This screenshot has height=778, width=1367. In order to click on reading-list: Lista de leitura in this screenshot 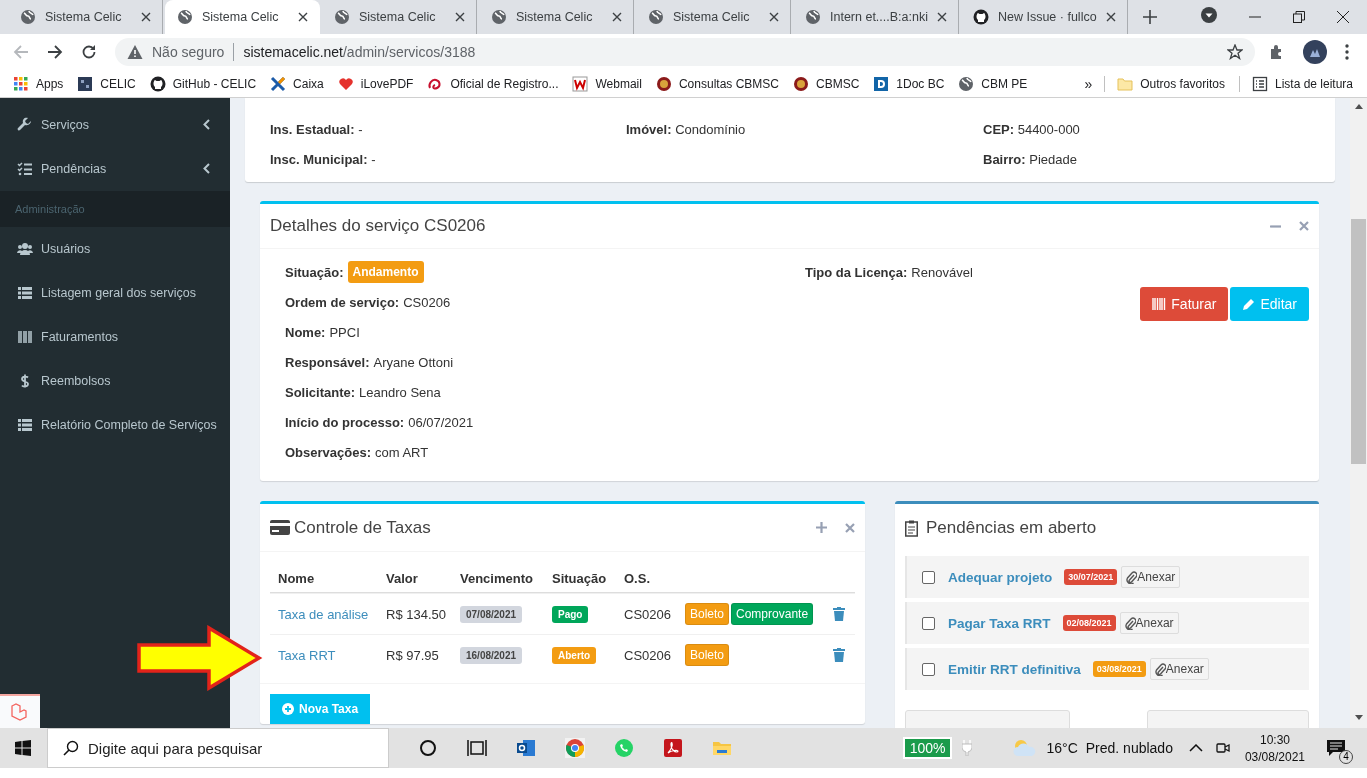, I will do `click(1302, 83)`.